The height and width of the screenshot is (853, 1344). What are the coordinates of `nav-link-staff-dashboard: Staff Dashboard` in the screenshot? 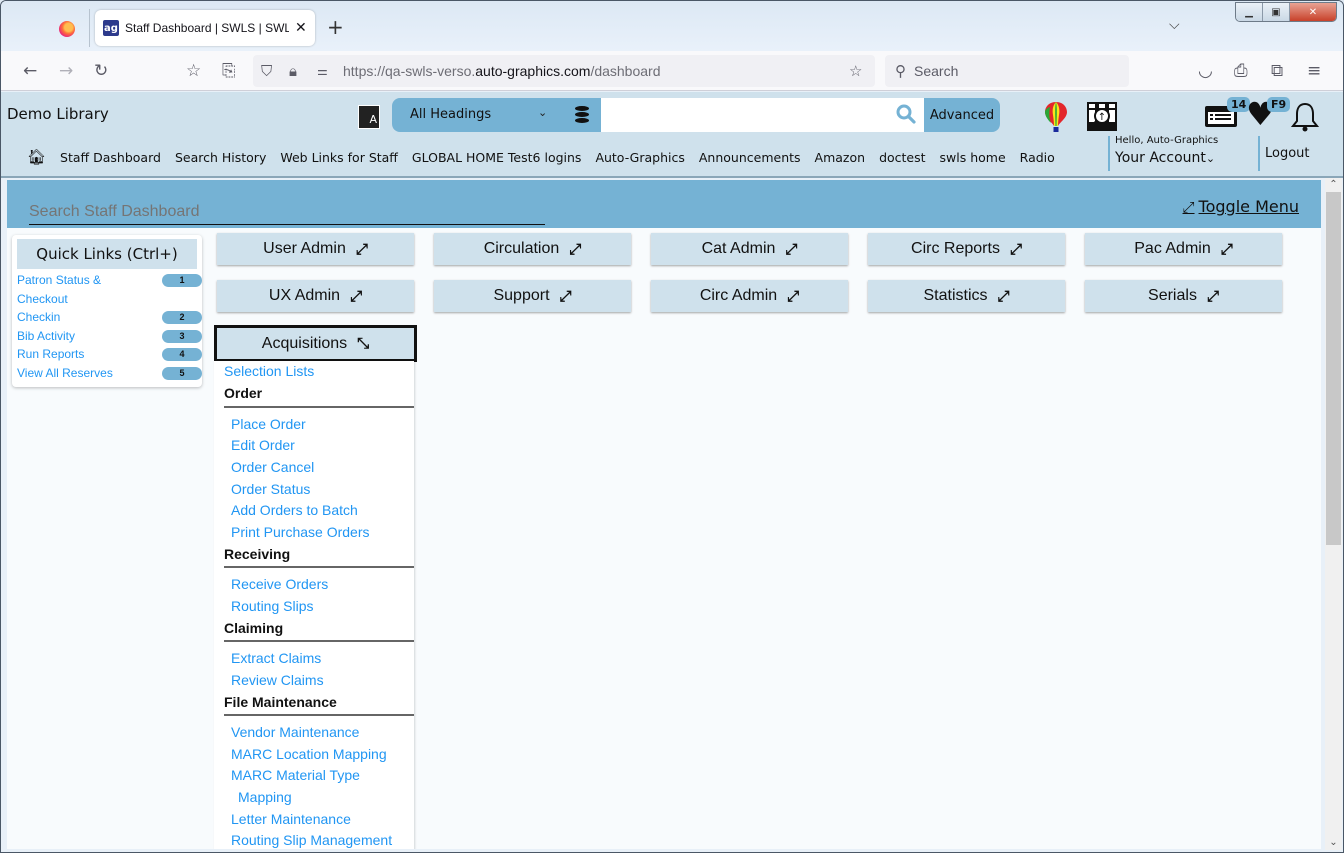 It's located at (110, 157).